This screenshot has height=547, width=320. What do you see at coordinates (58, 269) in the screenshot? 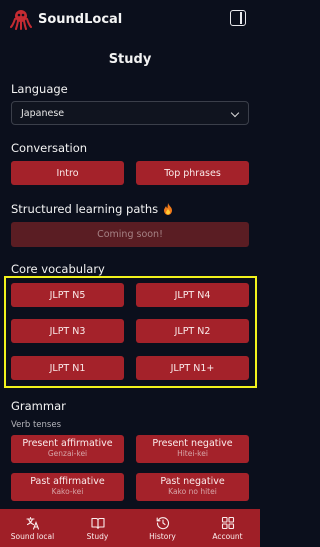
I see `core-vocabulary-heading: Core vocabulary` at bounding box center [58, 269].